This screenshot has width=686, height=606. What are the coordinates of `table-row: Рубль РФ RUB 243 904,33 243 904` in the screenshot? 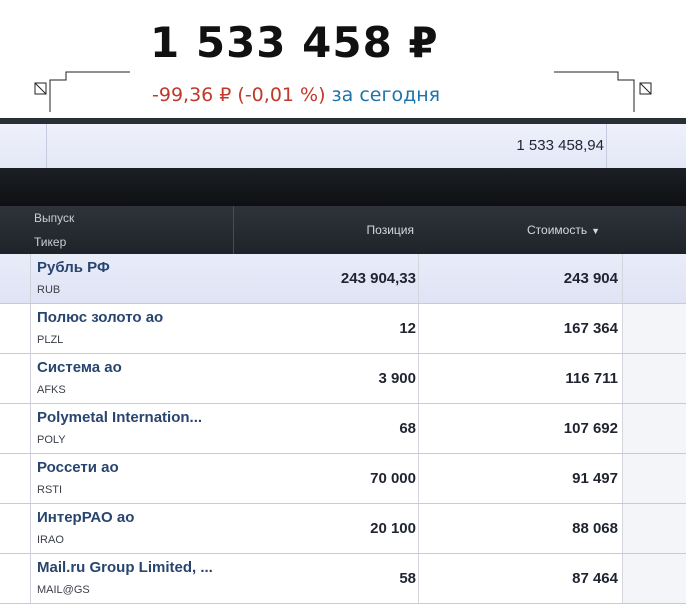 It's located at (343, 279).